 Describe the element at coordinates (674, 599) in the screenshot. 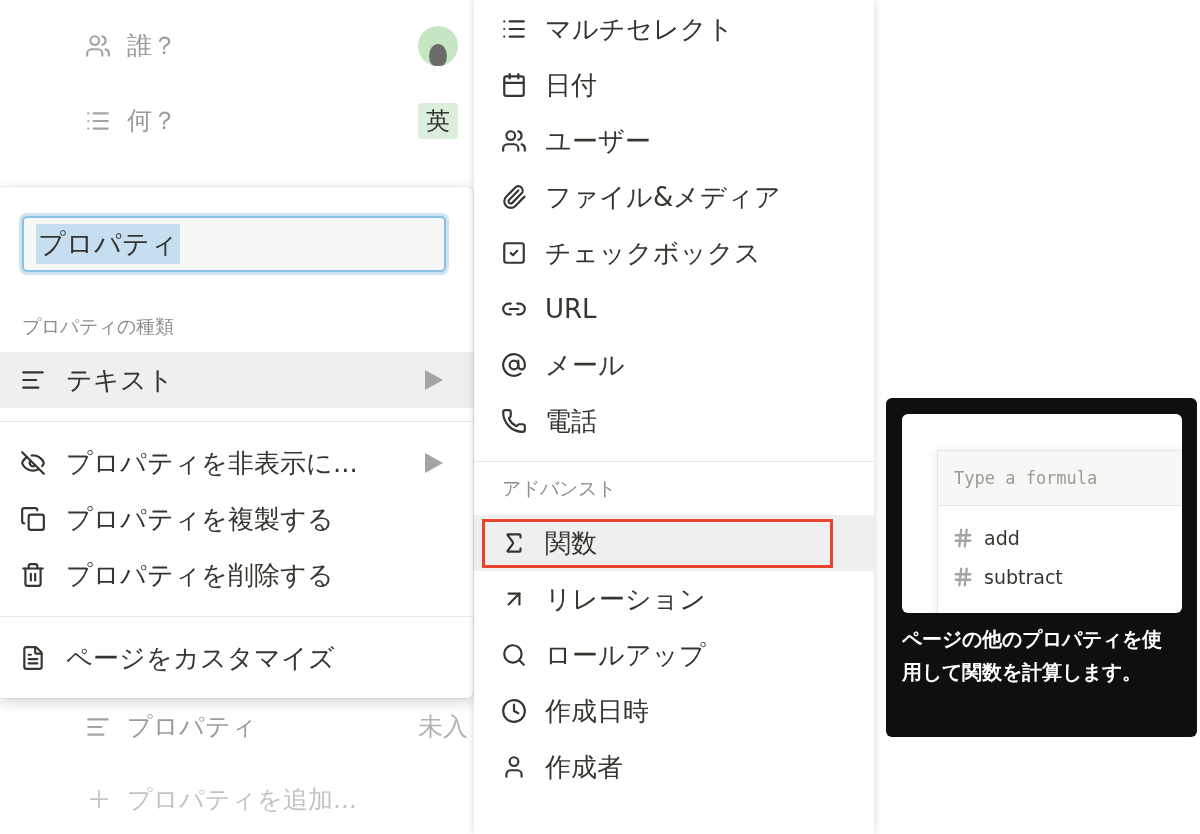

I see `type-menu-item: リレーション` at that location.